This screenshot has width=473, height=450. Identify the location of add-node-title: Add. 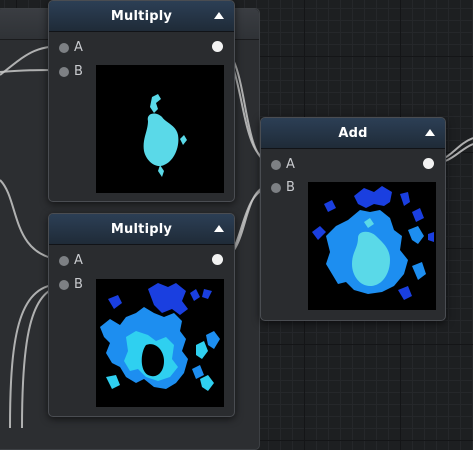
(353, 133).